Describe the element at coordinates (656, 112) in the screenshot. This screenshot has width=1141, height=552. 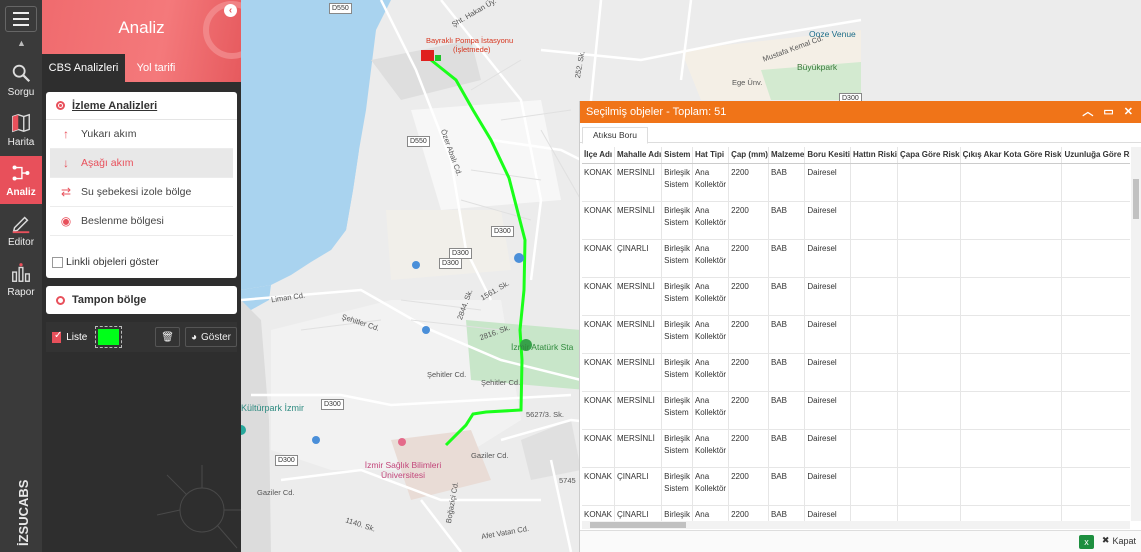
I see `window-title: Seçilmiş objeler - Toplam: 51` at that location.